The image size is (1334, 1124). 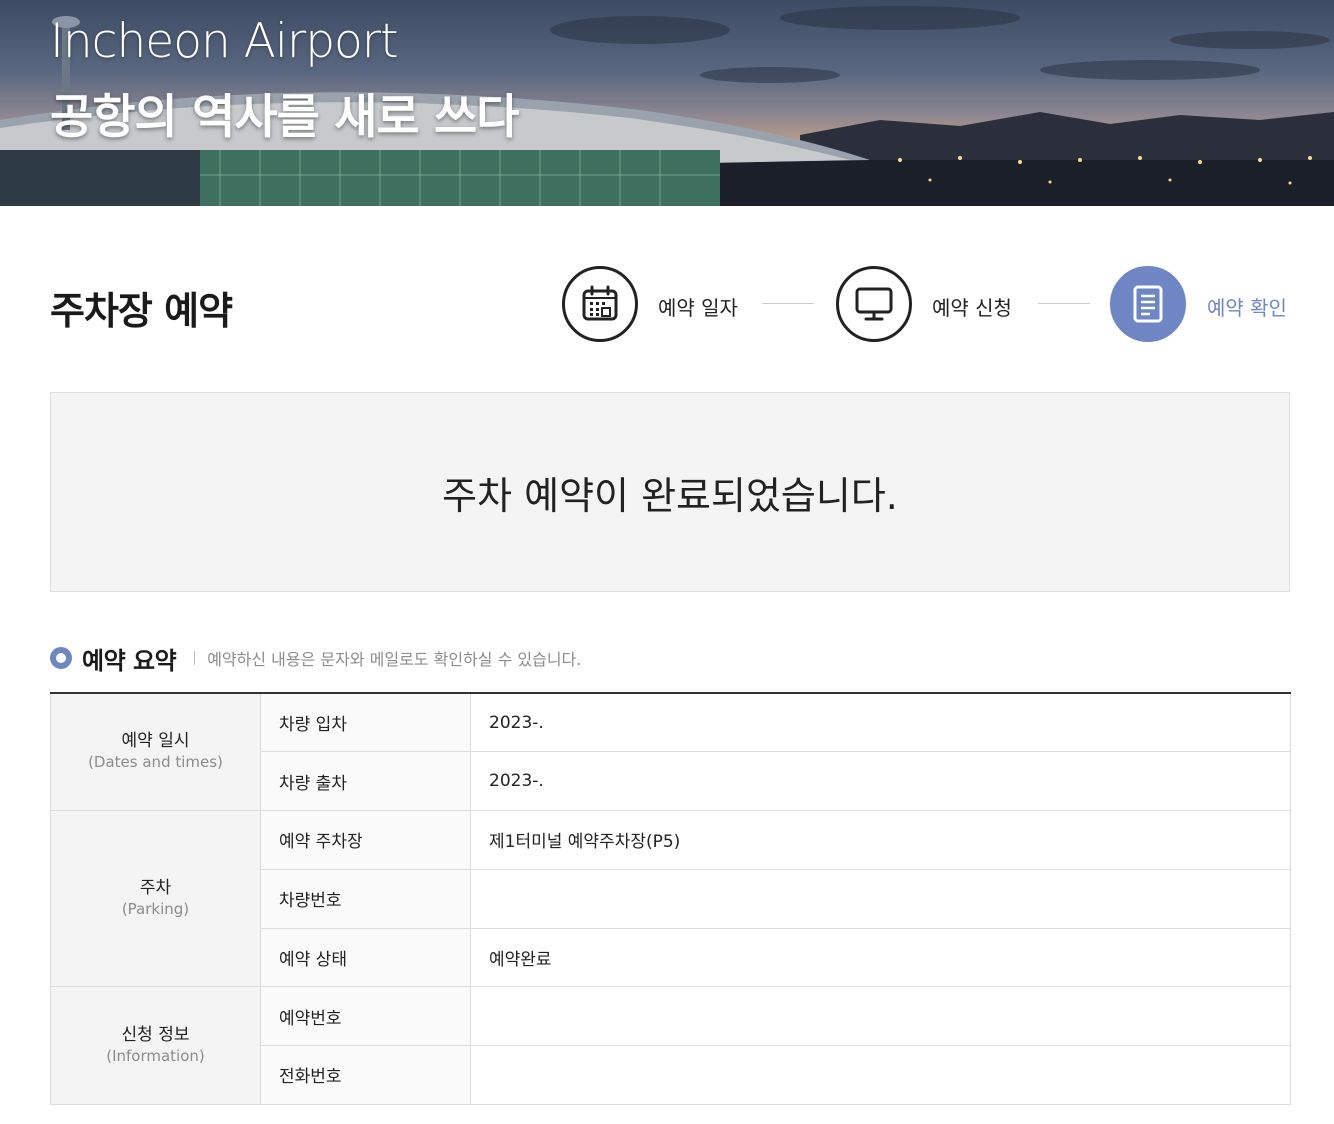 I want to click on progress-steps: 예약 일자 예약 신청 예약 확인, so click(x=926, y=304).